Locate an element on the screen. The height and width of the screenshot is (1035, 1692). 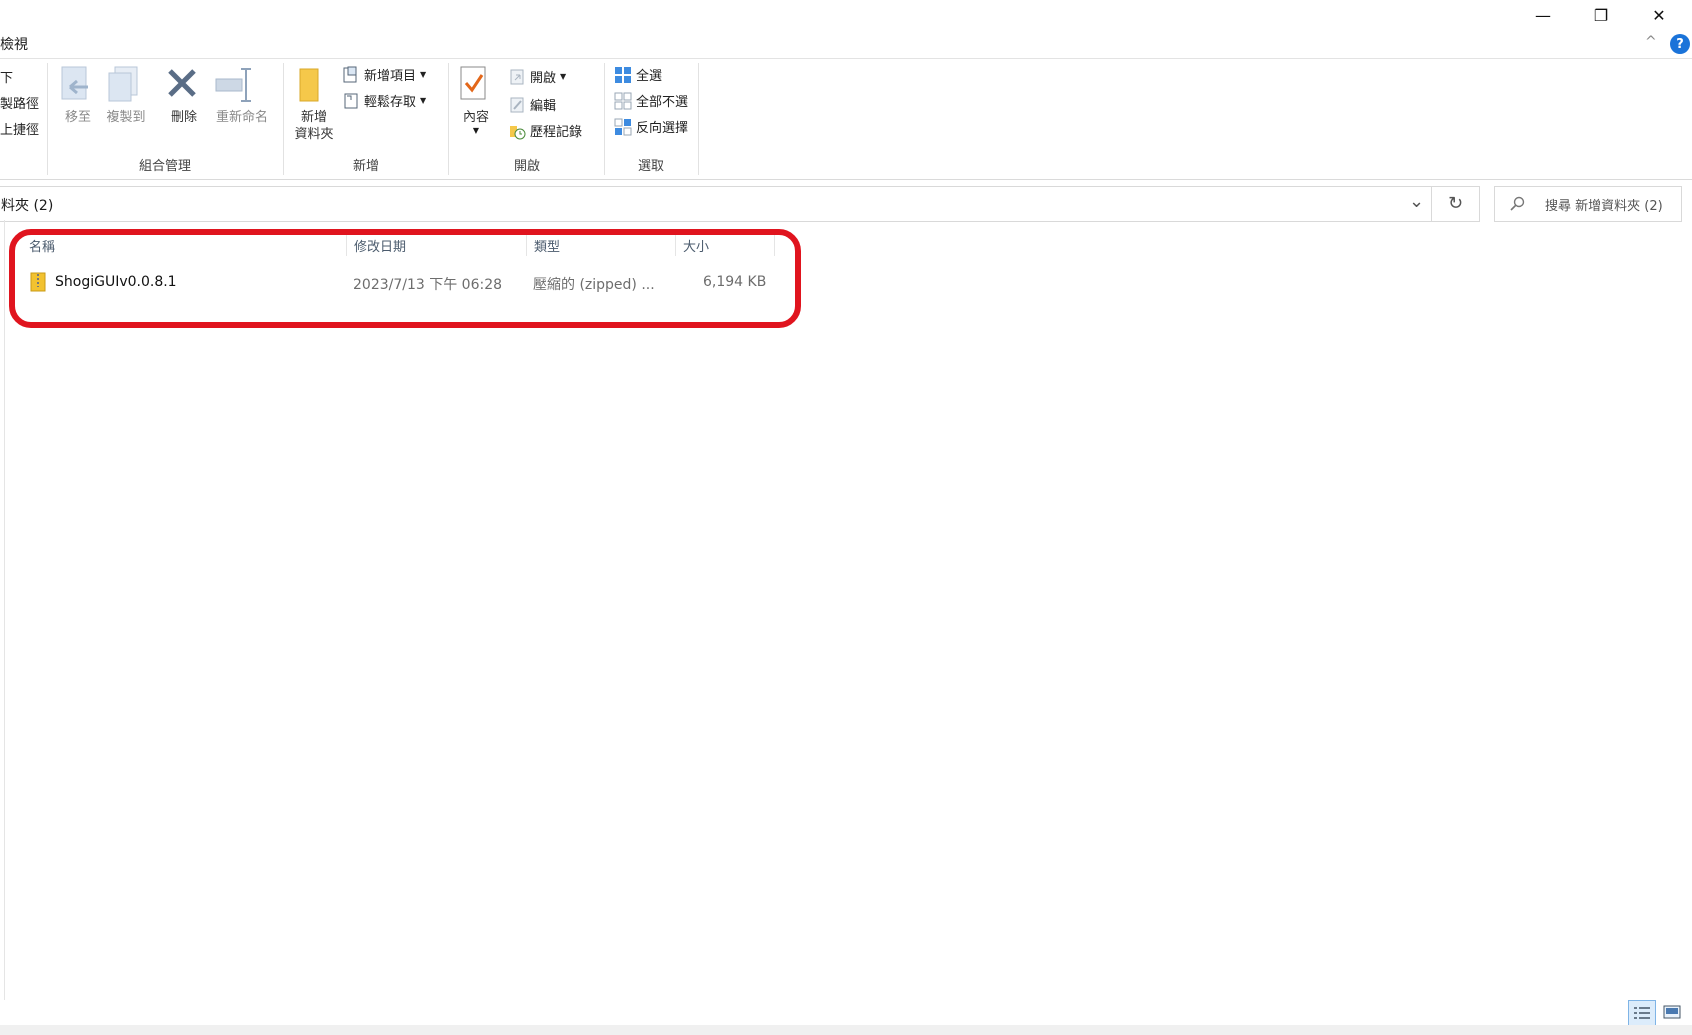
new-folder-icon is located at coordinates (309, 85).